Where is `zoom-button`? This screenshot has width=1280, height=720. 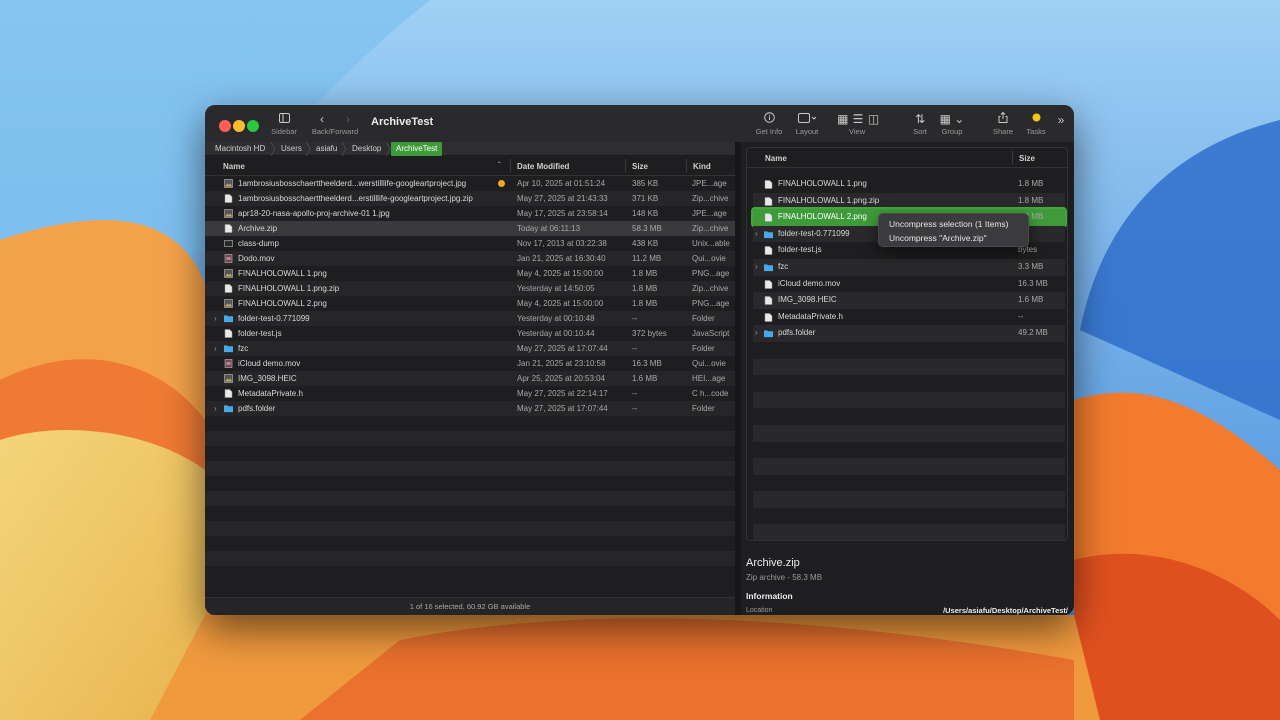 zoom-button is located at coordinates (253, 126).